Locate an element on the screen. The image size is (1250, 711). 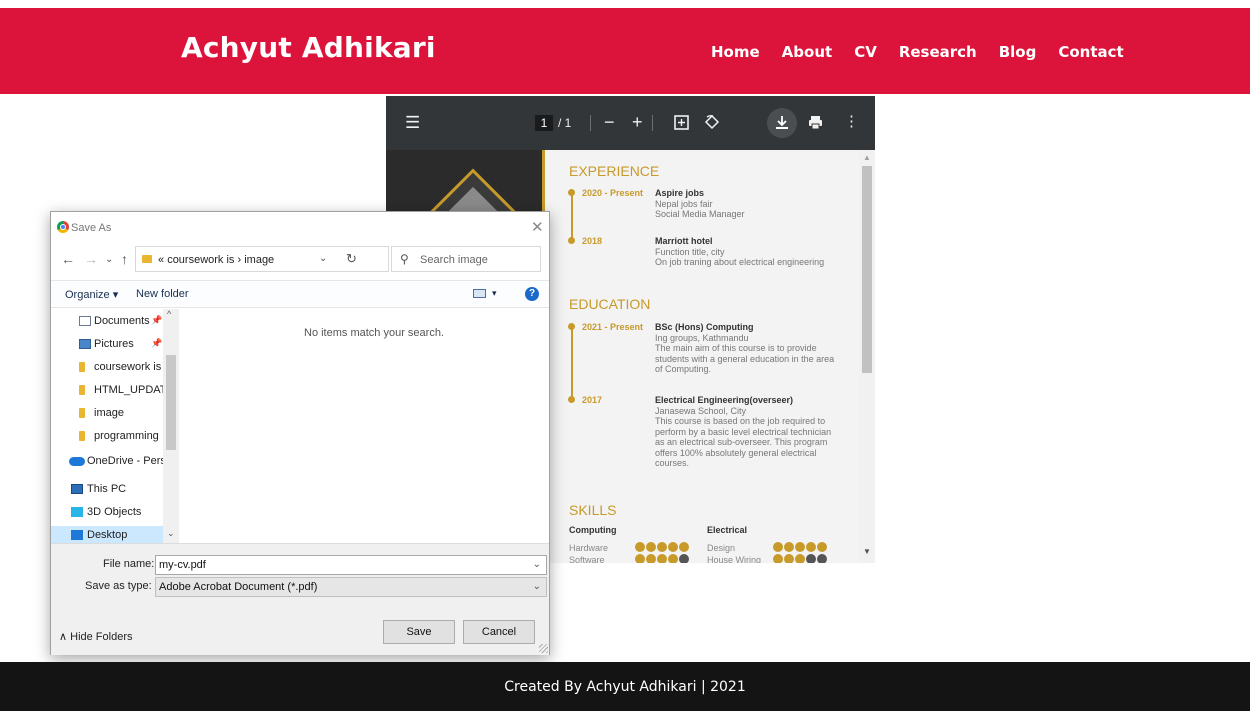
path-segment: coursework is is located at coordinates (200, 260).